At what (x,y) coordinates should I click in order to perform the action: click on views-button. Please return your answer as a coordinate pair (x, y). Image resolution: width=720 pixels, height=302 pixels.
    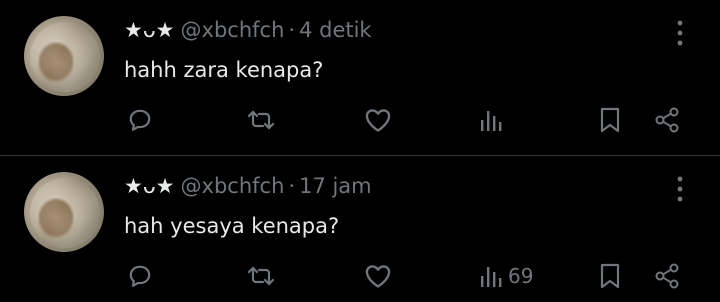
    Looking at the image, I should click on (493, 120).